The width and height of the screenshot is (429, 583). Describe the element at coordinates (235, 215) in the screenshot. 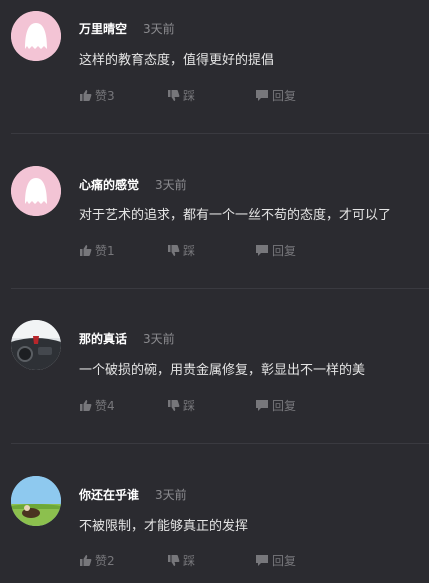

I see `comment-text: 对于艺术的追求，都有一个一丝不苟的态度，才可以了` at that location.